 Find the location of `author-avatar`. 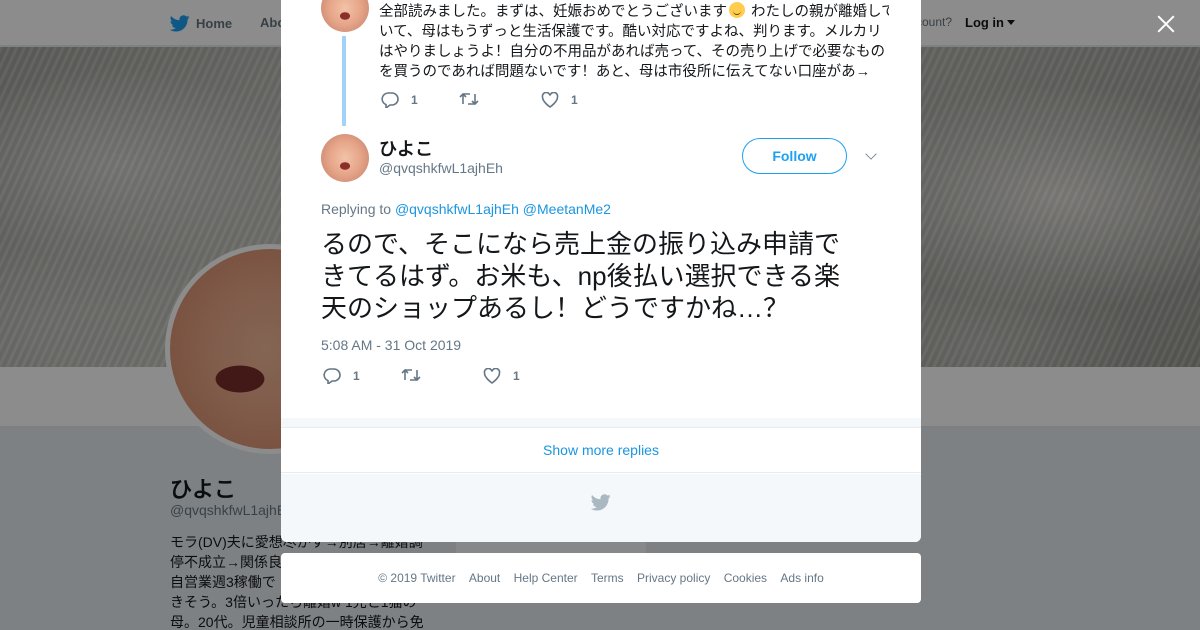

author-avatar is located at coordinates (345, 158).